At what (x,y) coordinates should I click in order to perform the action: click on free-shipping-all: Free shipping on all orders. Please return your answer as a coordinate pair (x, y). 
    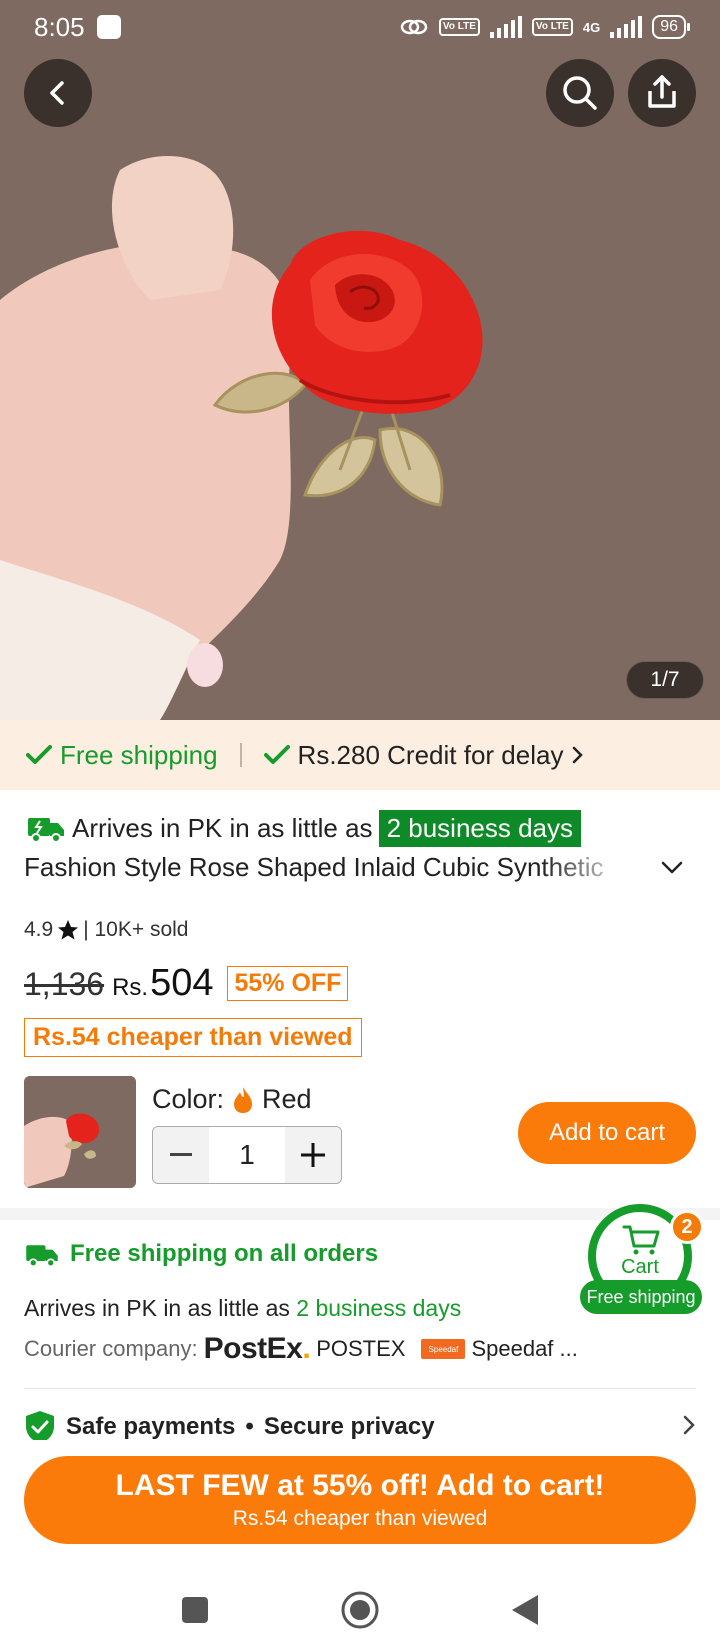
    Looking at the image, I should click on (201, 1254).